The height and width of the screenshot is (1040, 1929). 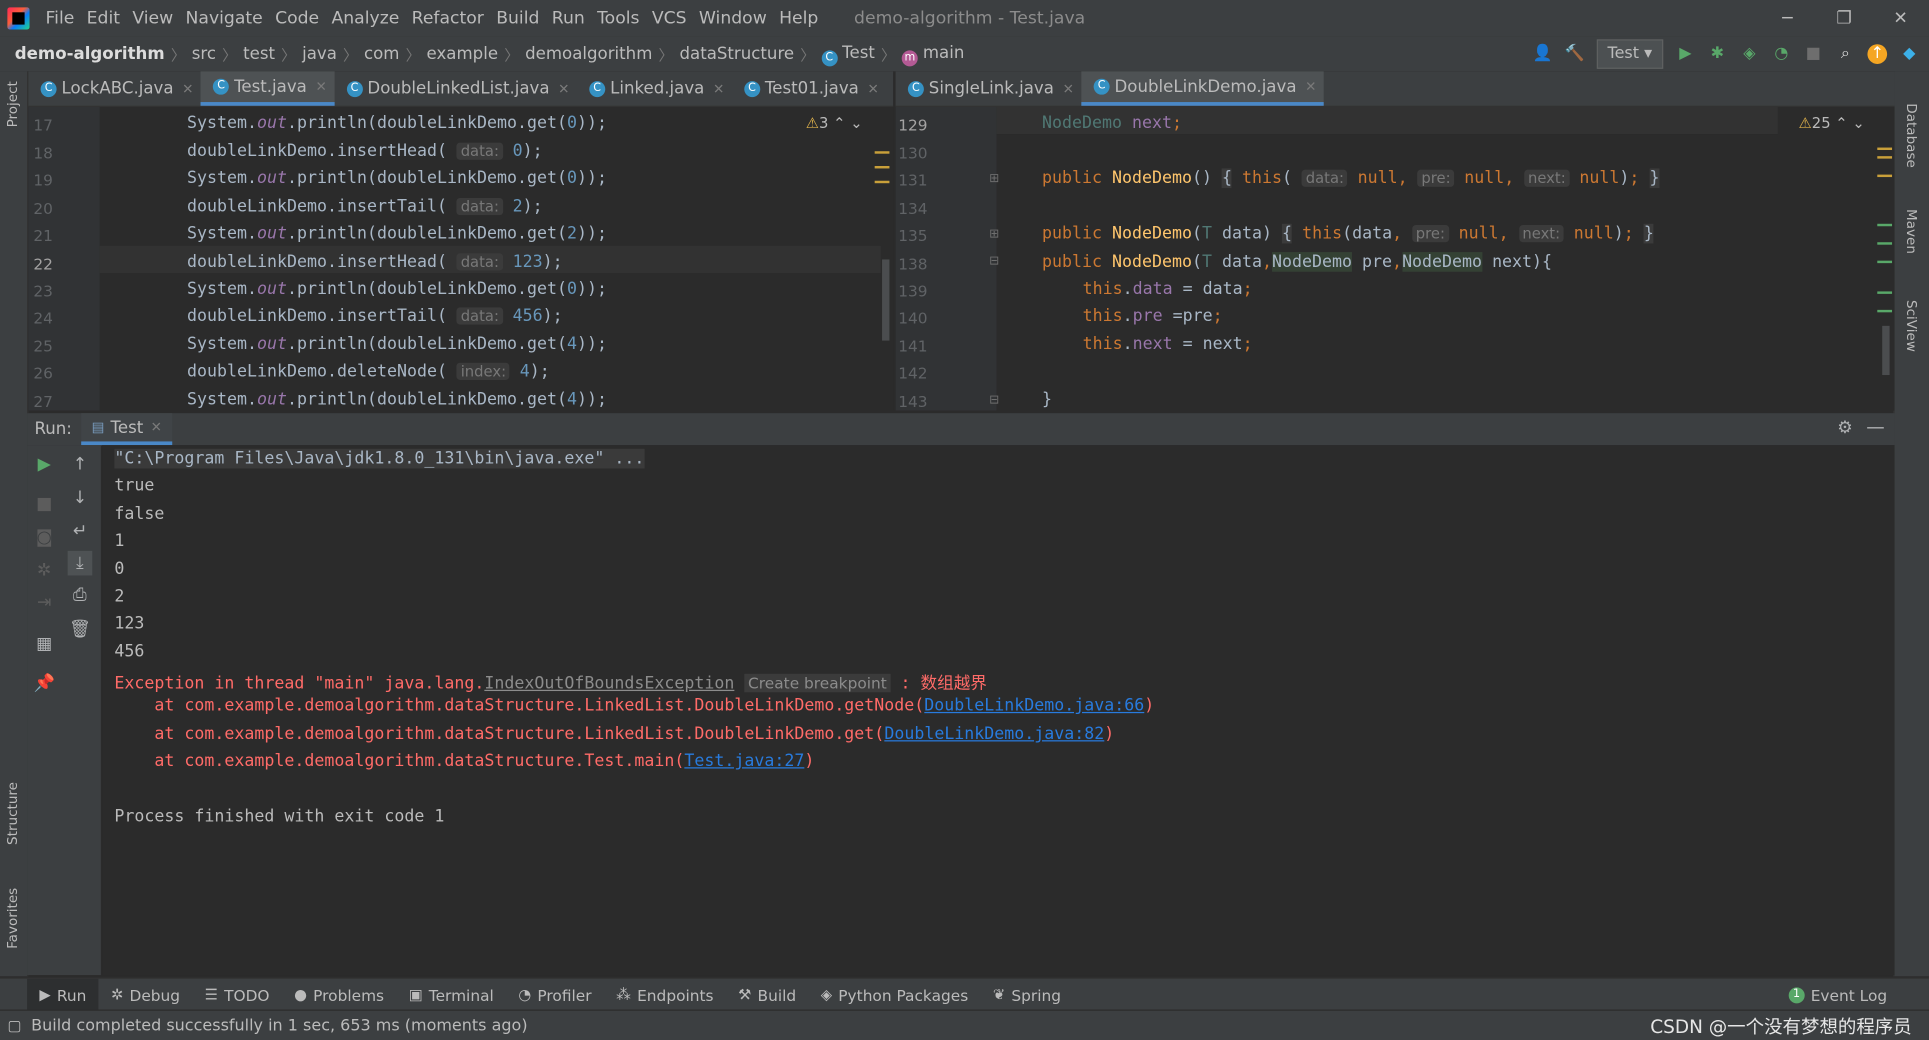 What do you see at coordinates (654, 88) in the screenshot?
I see `tab-linked: C Linked.java ✕` at bounding box center [654, 88].